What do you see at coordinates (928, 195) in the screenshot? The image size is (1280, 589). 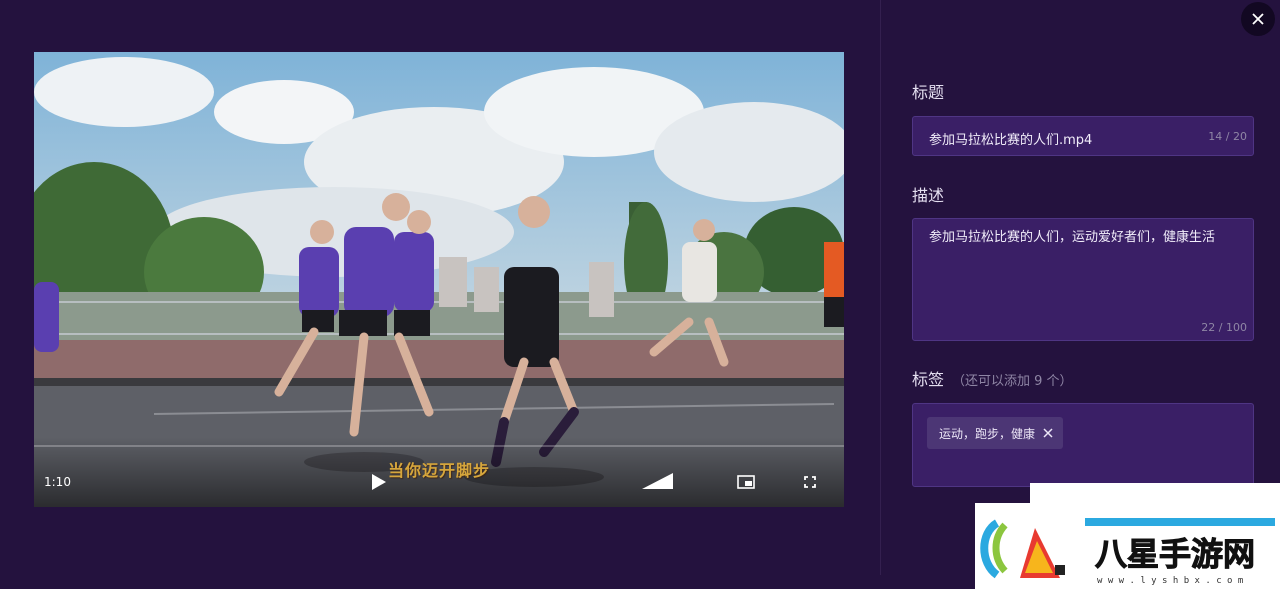 I see `description-label: 描述` at bounding box center [928, 195].